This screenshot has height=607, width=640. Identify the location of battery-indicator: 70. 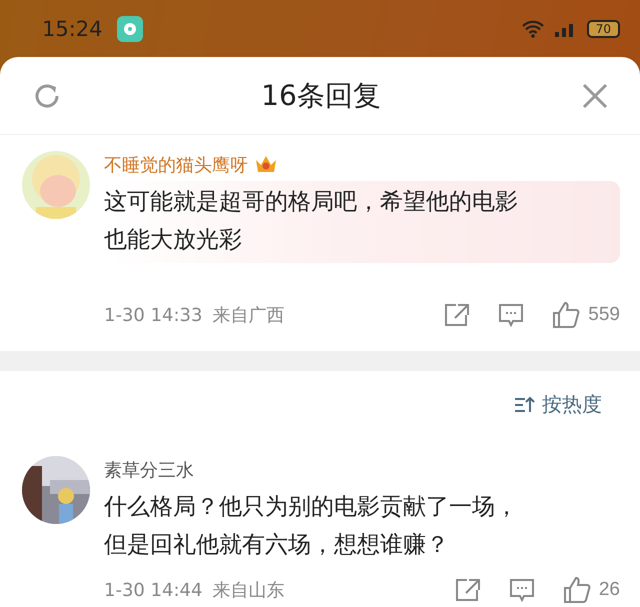
(603, 29).